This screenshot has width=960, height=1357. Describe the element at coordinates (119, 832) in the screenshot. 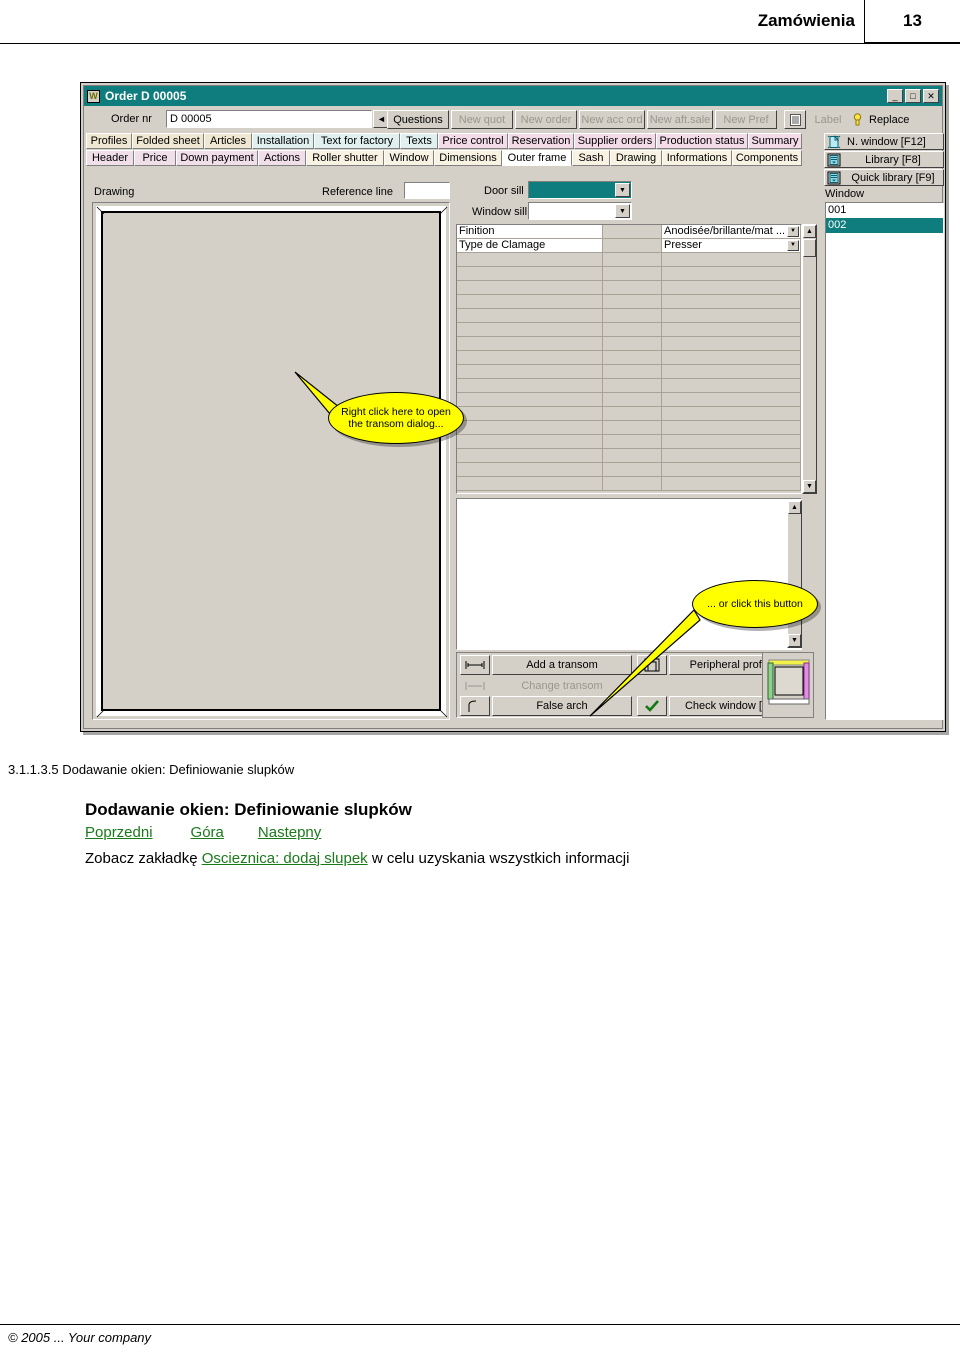

I see `link-previous: Poprzedni` at that location.